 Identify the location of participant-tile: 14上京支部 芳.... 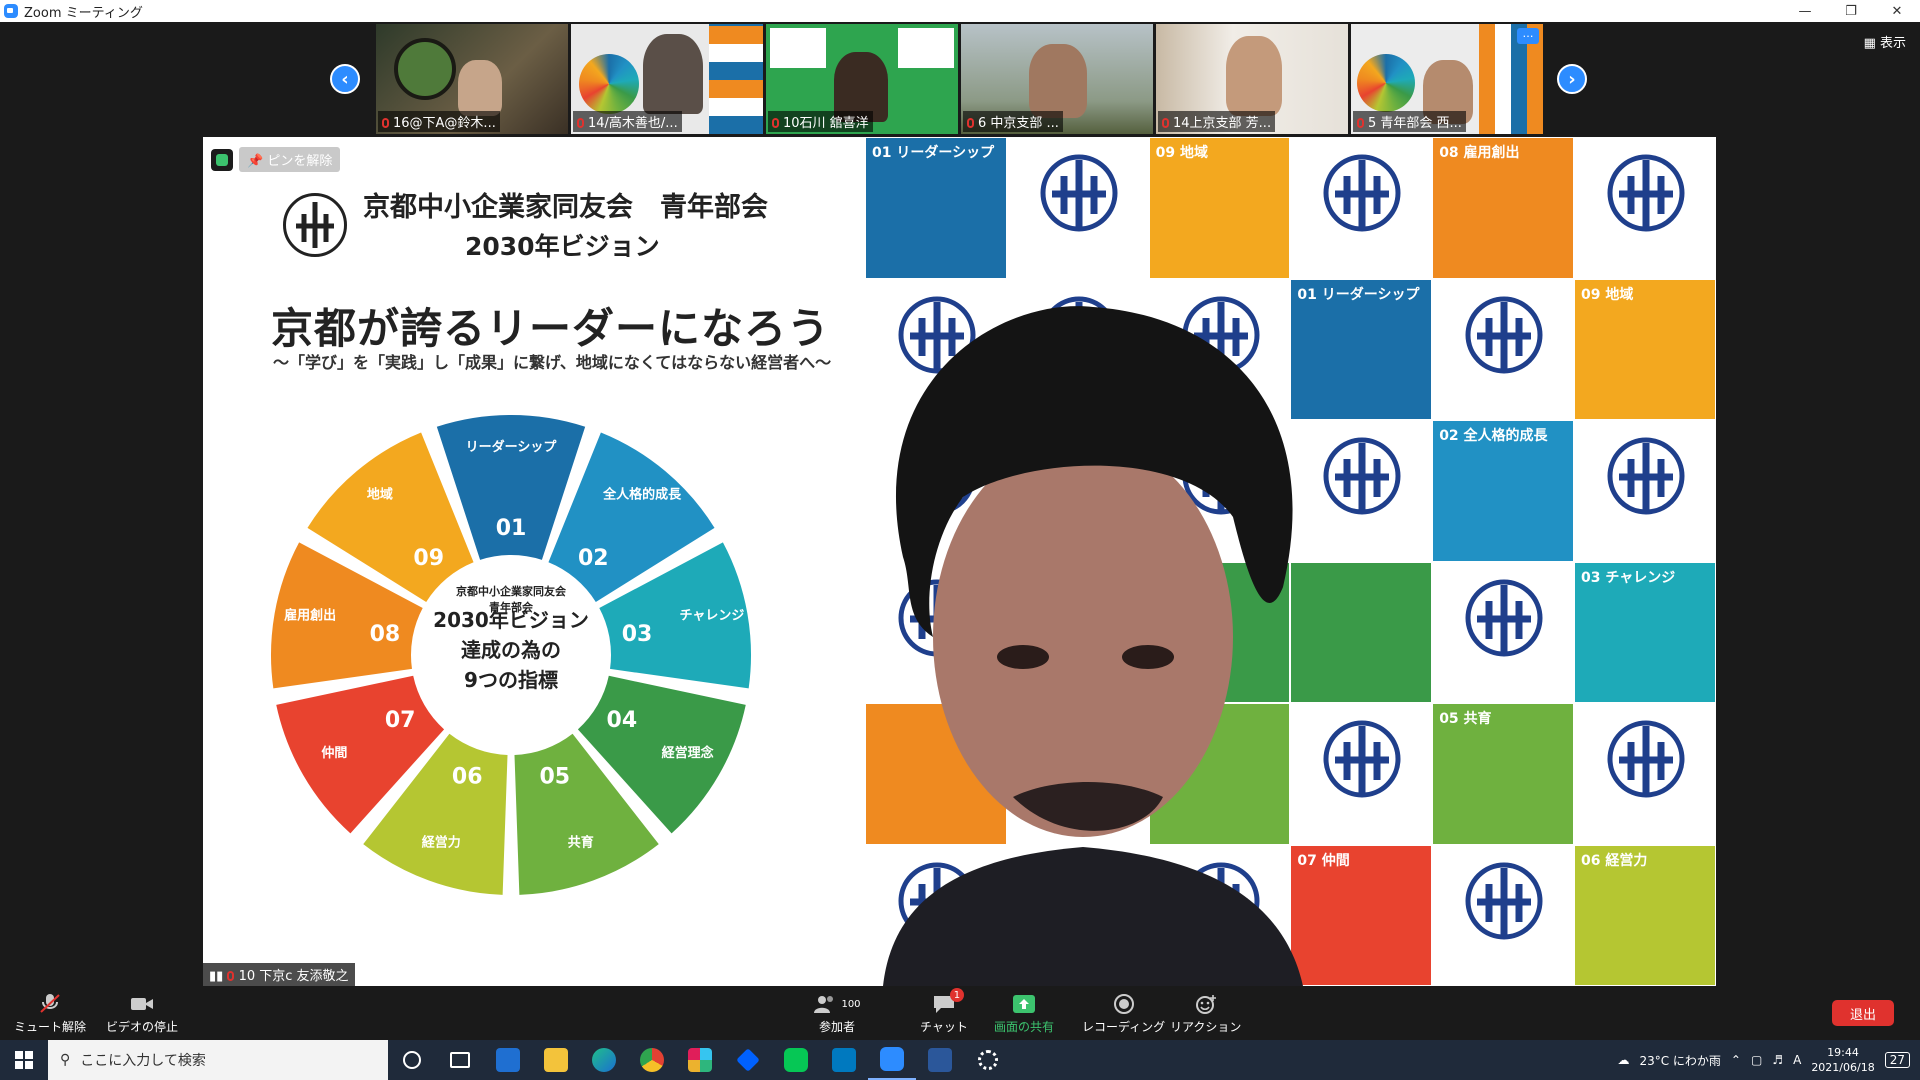
(1252, 79).